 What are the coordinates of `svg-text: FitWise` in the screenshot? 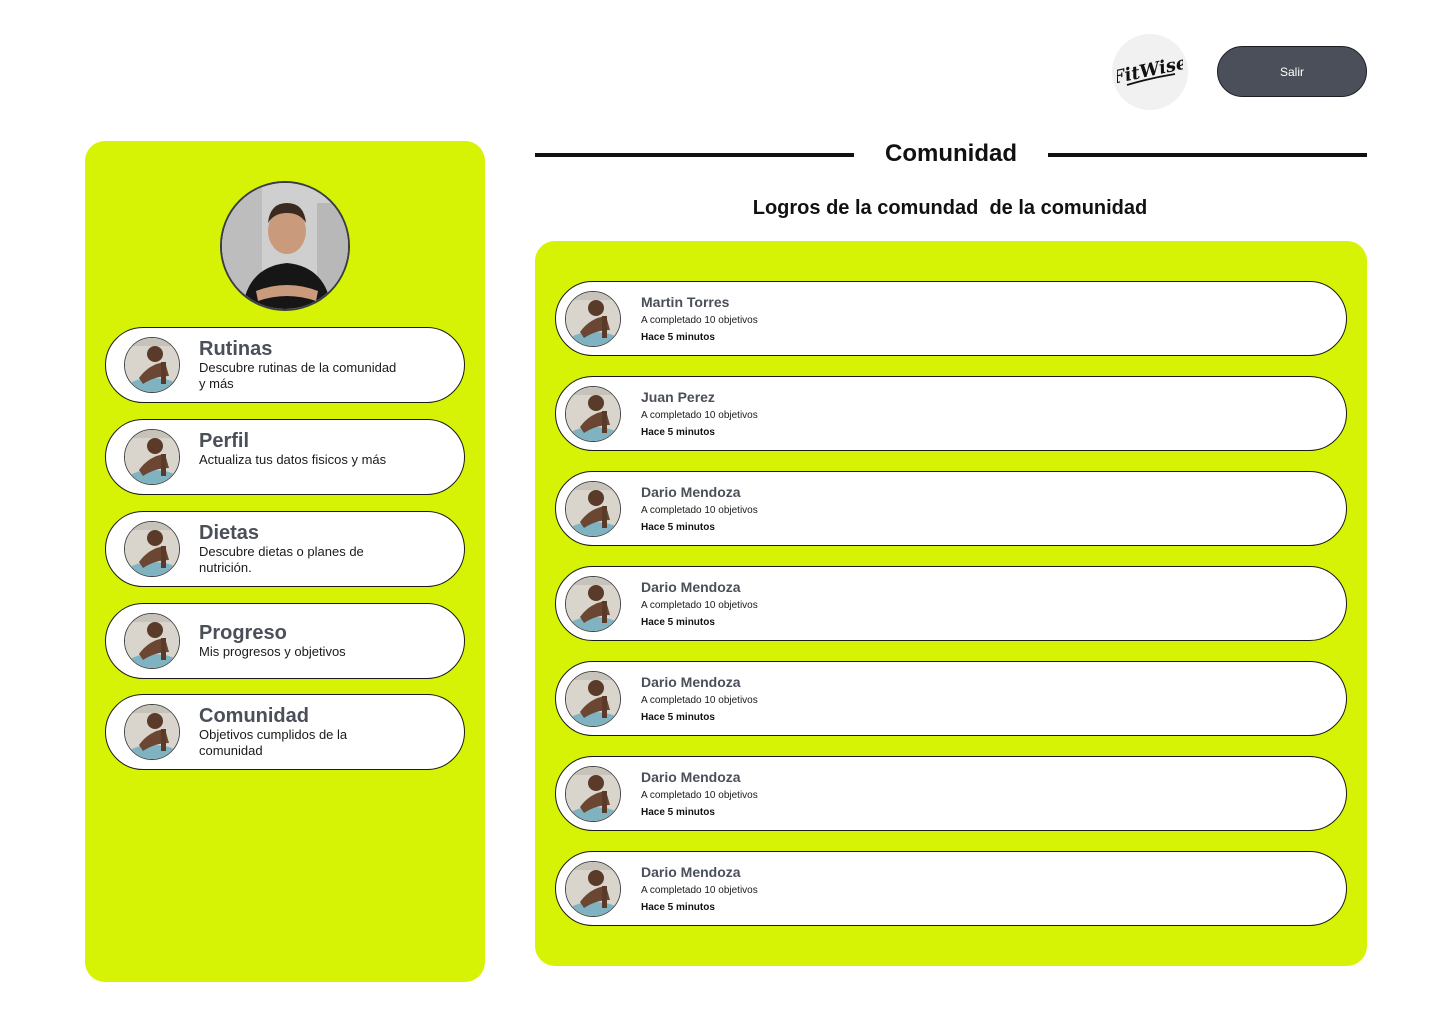 It's located at (1150, 70).